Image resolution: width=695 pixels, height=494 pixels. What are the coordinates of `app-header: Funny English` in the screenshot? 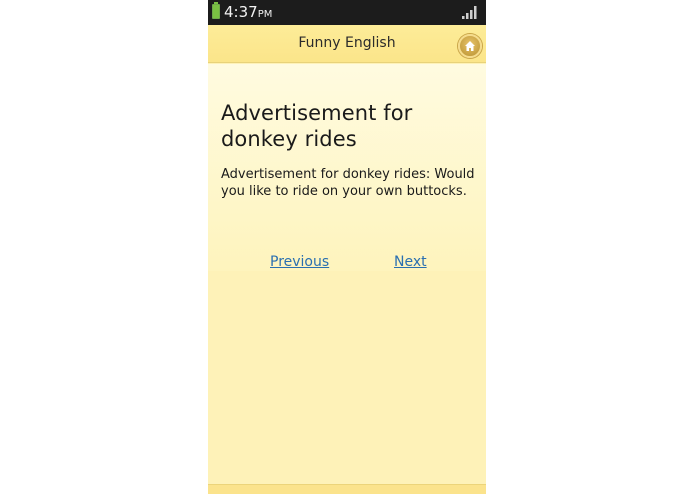 It's located at (347, 44).